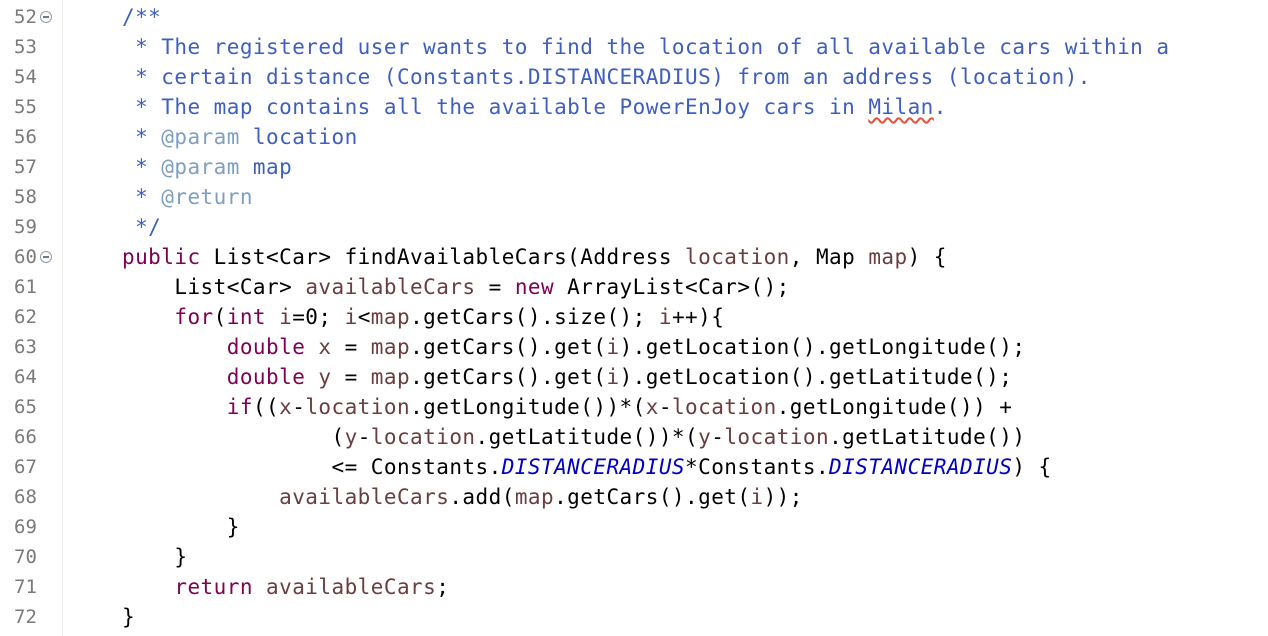 The height and width of the screenshot is (636, 1268). Describe the element at coordinates (652, 407) in the screenshot. I see `code-token: x` at that location.